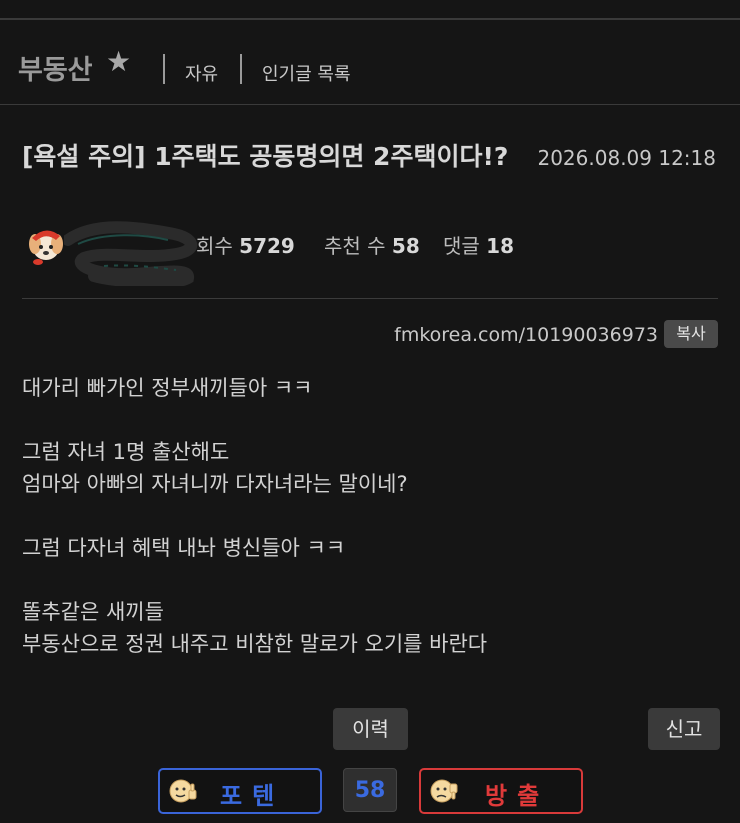 The width and height of the screenshot is (740, 823). What do you see at coordinates (461, 246) in the screenshot?
I see `comments-label: 댓글` at bounding box center [461, 246].